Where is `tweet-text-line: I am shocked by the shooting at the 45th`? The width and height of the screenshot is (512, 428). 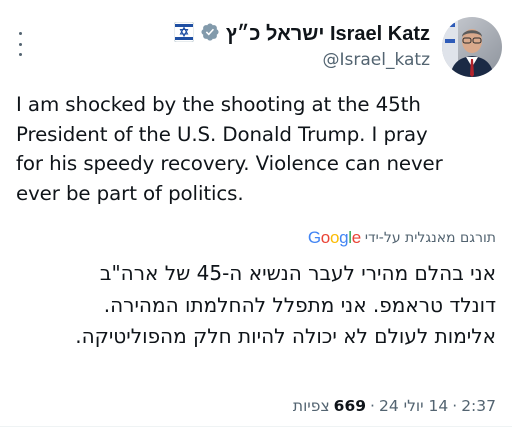 tweet-text-line: I am shocked by the shooting at the 45th is located at coordinates (218, 104).